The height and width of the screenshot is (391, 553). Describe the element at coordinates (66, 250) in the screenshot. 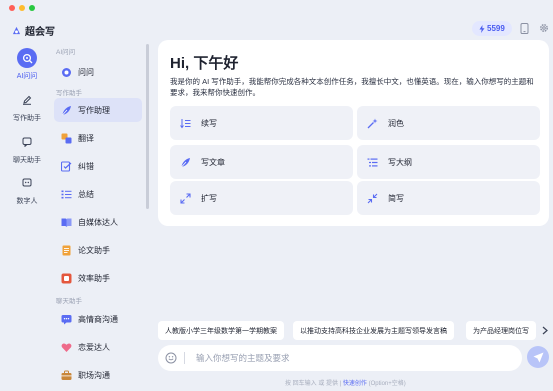

I see `paper-icon` at that location.